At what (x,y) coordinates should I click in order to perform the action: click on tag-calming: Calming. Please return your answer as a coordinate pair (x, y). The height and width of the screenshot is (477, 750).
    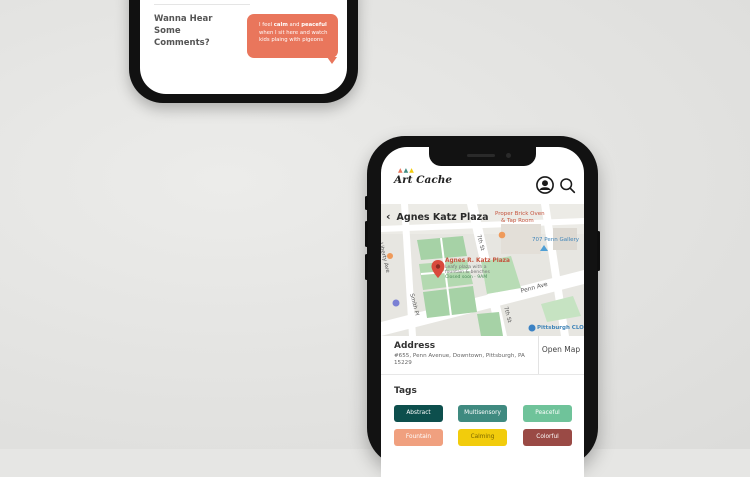
    Looking at the image, I should click on (482, 437).